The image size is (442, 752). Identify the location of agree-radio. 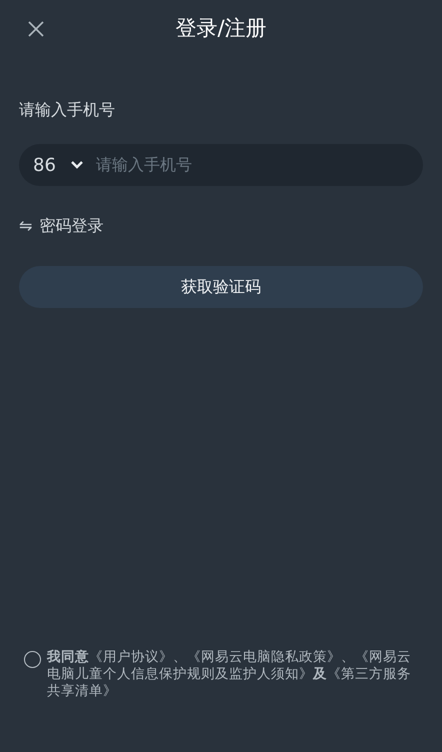
(32, 659).